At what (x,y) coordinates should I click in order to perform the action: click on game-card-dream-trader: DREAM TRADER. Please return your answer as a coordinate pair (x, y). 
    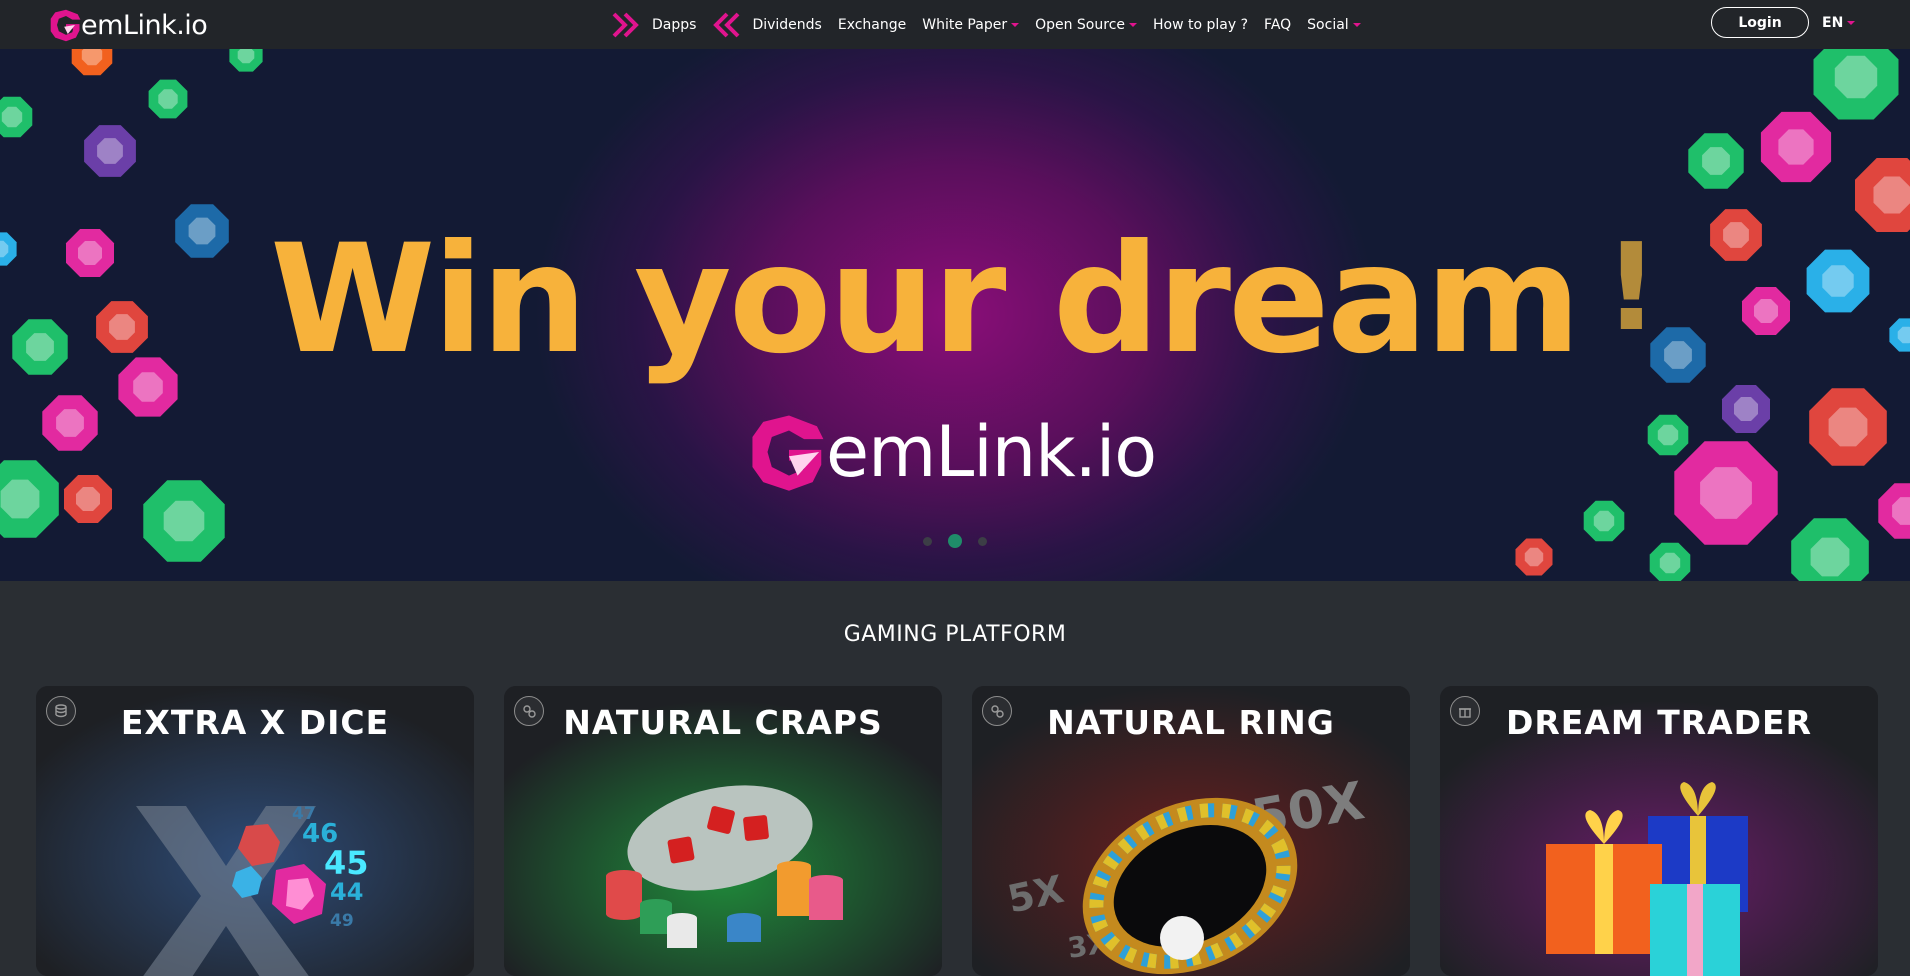
    Looking at the image, I should click on (1659, 831).